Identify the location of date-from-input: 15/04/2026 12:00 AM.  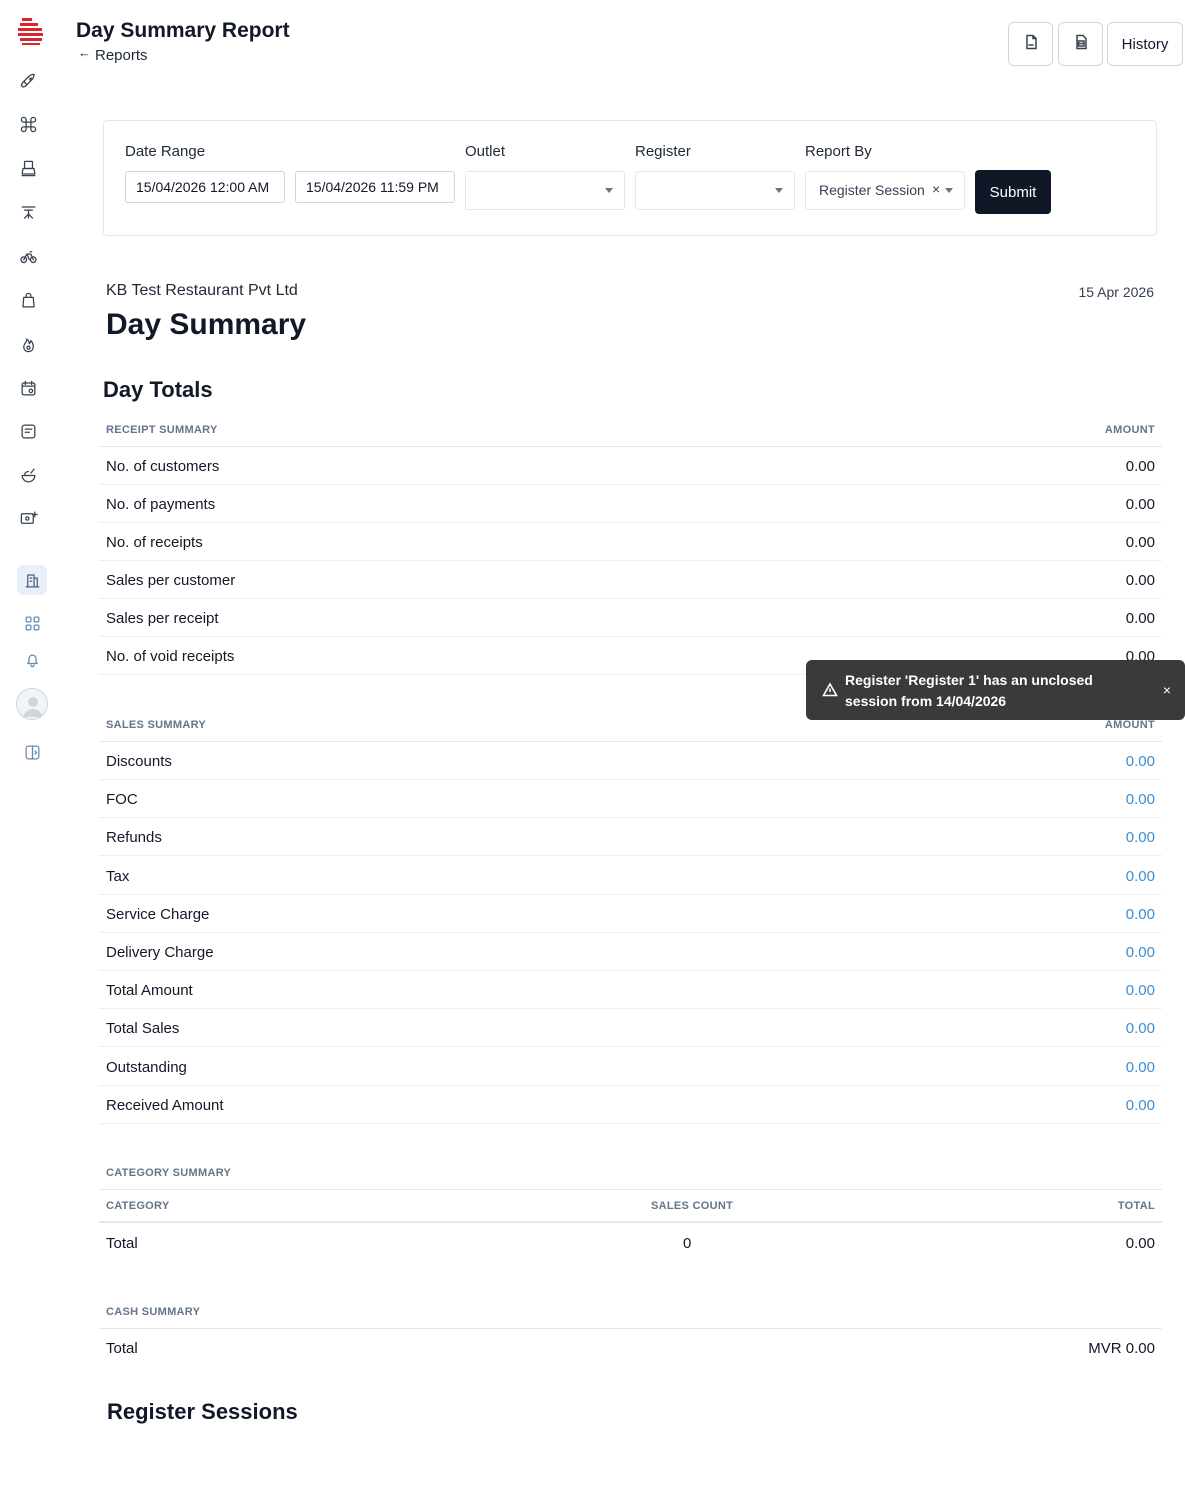
(205, 187).